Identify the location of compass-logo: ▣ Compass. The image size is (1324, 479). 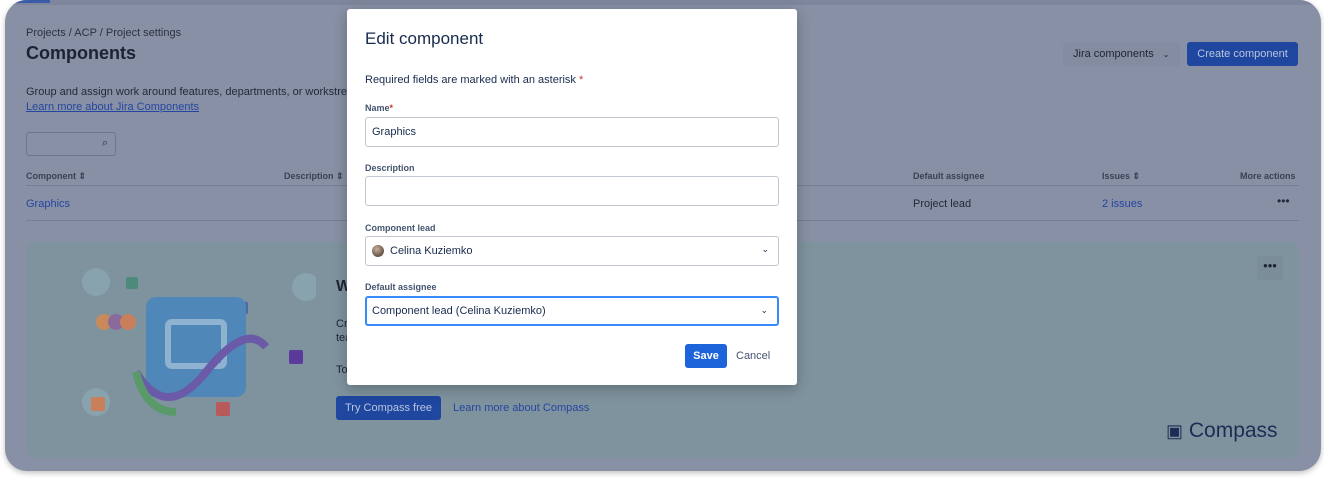
(1222, 431).